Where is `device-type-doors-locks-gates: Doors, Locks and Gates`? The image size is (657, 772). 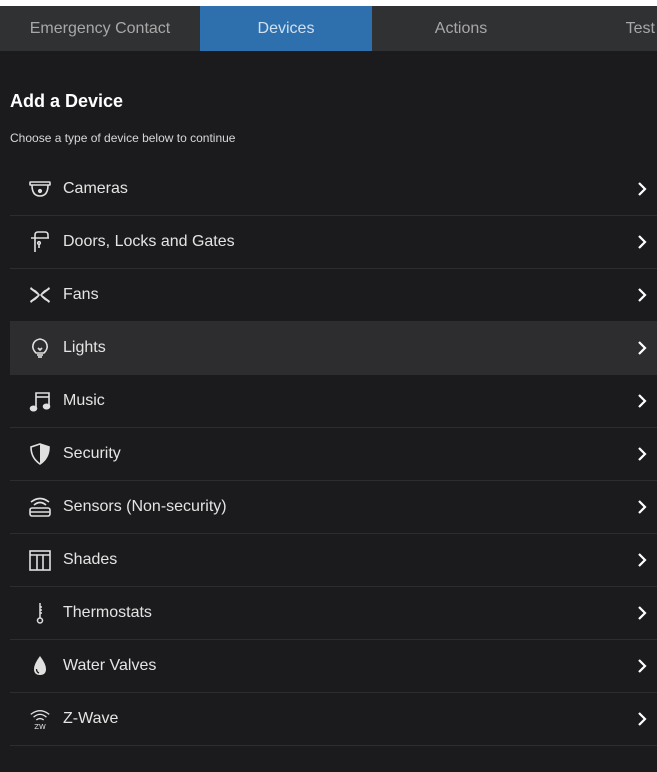
device-type-doors-locks-gates: Doors, Locks and Gates is located at coordinates (333, 242).